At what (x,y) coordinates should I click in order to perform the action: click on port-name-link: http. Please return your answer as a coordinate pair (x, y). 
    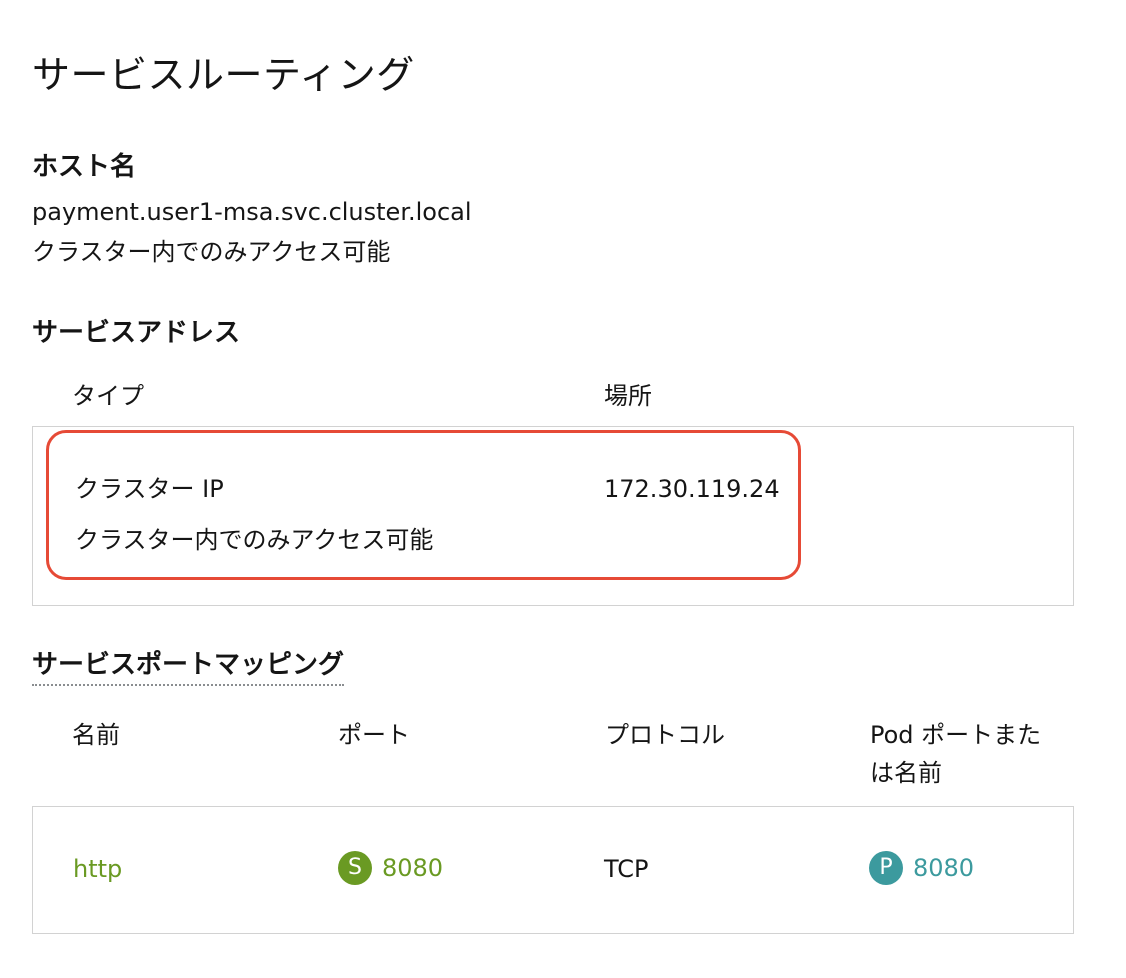
    Looking at the image, I should click on (97, 869).